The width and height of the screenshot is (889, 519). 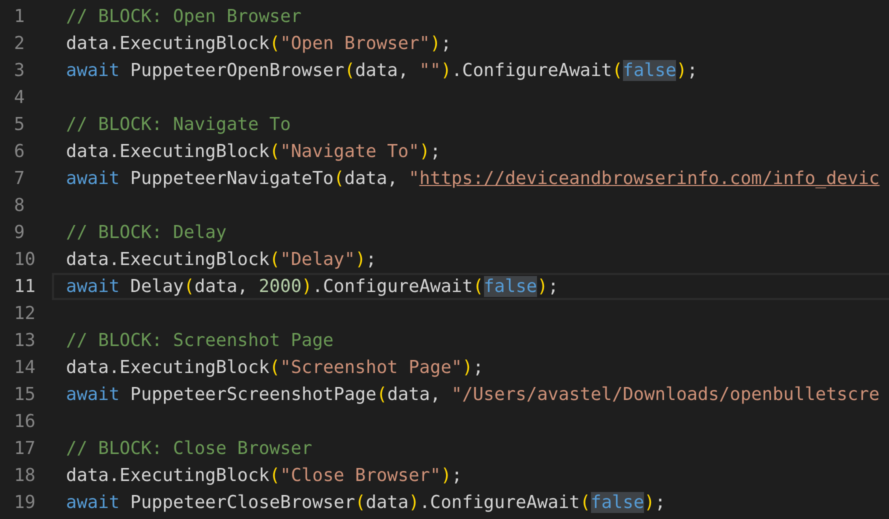 I want to click on line-number: 4, so click(x=19, y=97).